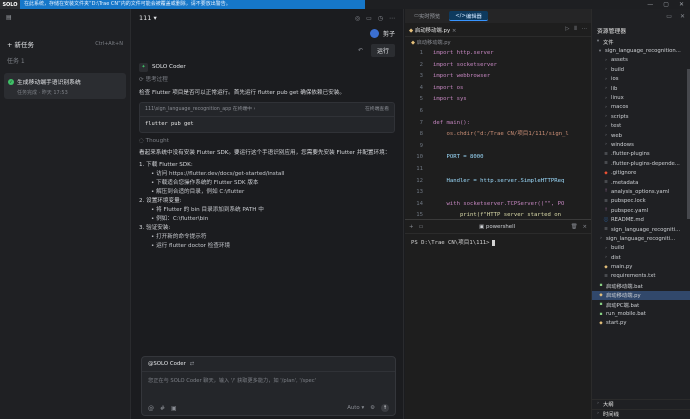  I want to click on thinking-toggle: ⟳ 思考过程, so click(267, 80).